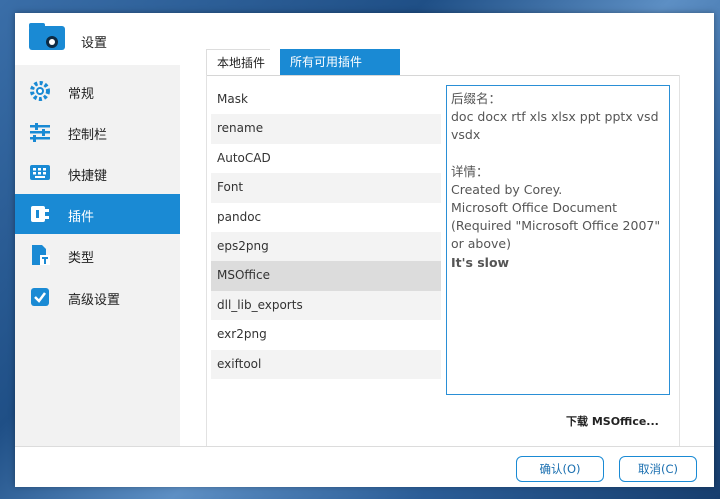 The width and height of the screenshot is (720, 499). Describe the element at coordinates (94, 43) in the screenshot. I see `sidebar-title: 设置` at that location.